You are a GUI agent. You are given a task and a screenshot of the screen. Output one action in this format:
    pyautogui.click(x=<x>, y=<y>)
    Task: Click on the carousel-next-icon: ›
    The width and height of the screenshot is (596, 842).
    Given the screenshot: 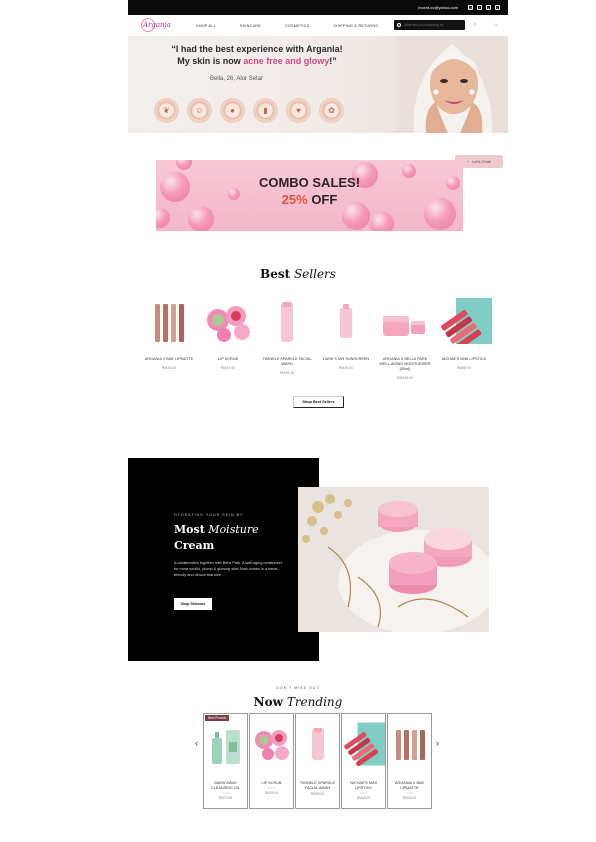 What is the action you would take?
    pyautogui.click(x=437, y=743)
    